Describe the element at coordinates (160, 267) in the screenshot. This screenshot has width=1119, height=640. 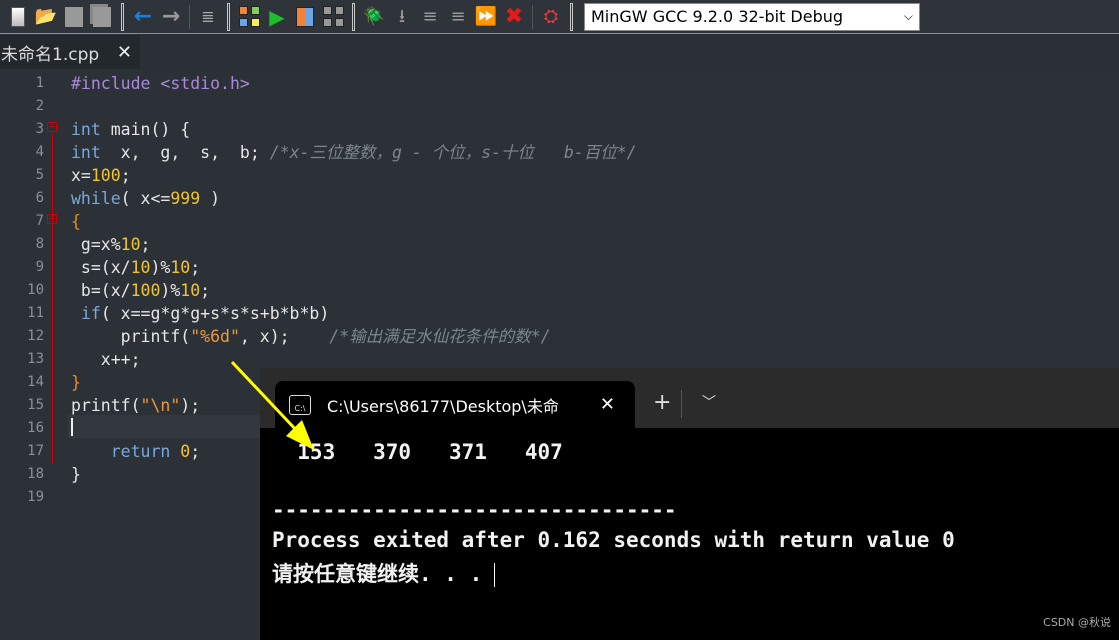
I see `code-token: )%` at that location.